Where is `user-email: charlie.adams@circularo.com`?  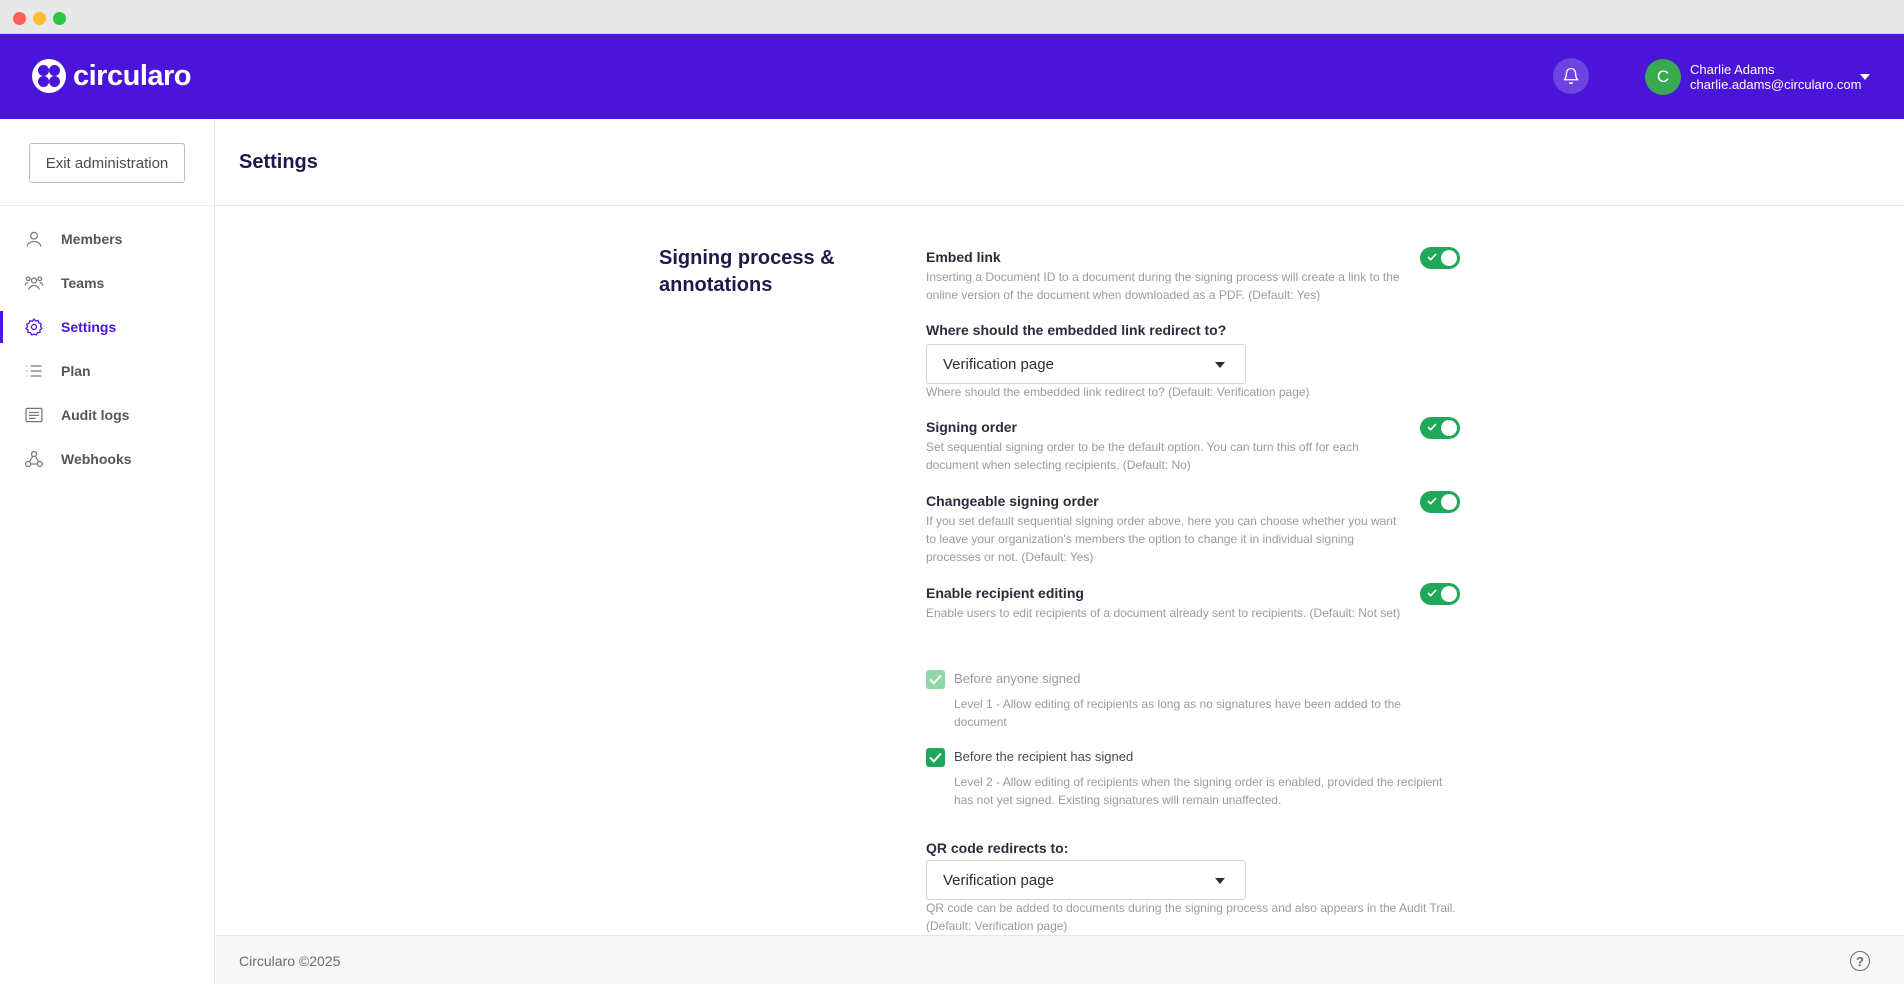
user-email: charlie.adams@circularo.com is located at coordinates (1776, 84).